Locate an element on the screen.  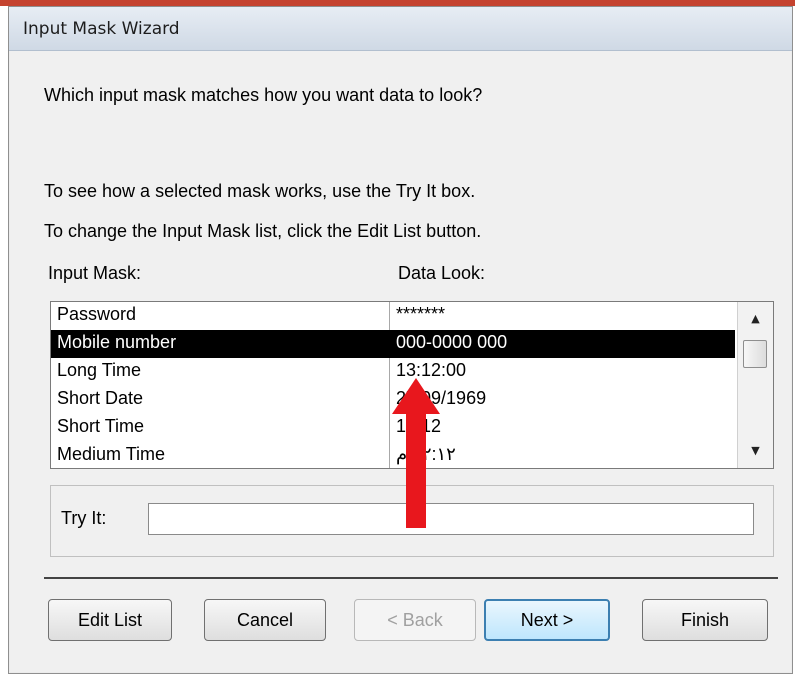
mask-name: Long Time is located at coordinates (99, 370).